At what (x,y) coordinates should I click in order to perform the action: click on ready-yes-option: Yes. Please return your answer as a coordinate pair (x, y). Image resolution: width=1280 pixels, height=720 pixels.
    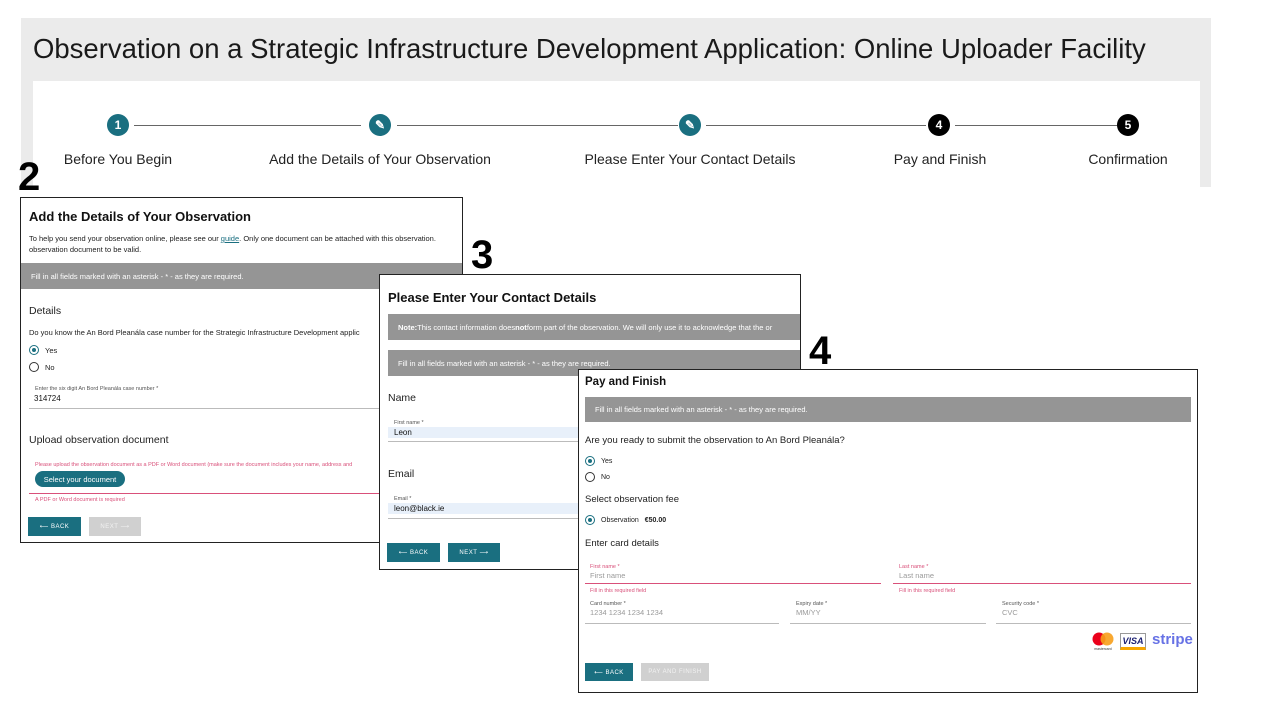
    Looking at the image, I should click on (598, 461).